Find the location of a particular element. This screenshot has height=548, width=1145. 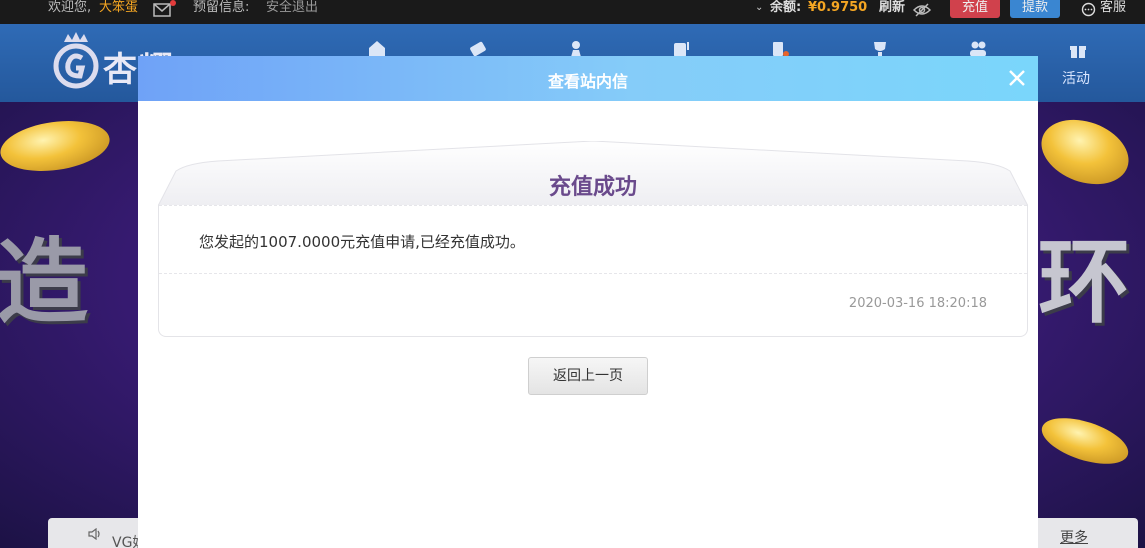

banner-left-text: 造 is located at coordinates (44, 282).